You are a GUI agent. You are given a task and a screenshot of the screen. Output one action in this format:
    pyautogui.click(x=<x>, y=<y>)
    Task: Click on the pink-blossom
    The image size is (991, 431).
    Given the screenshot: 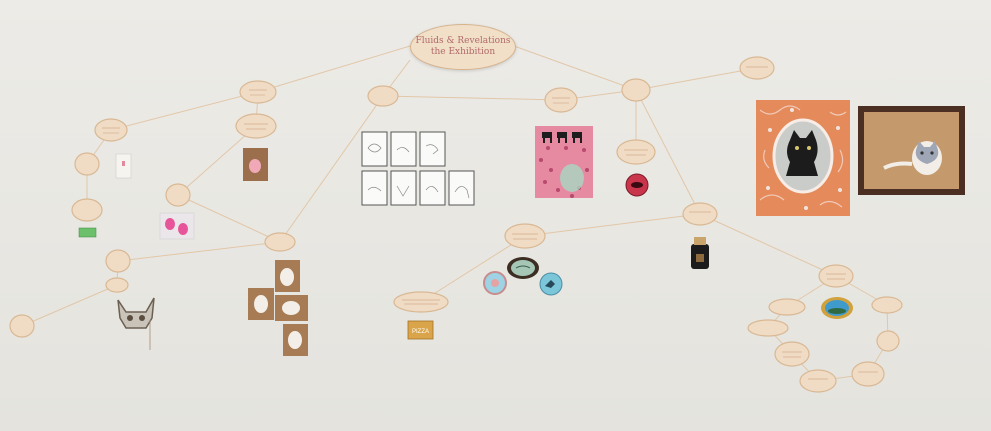 What is the action you would take?
    pyautogui.click(x=255, y=166)
    